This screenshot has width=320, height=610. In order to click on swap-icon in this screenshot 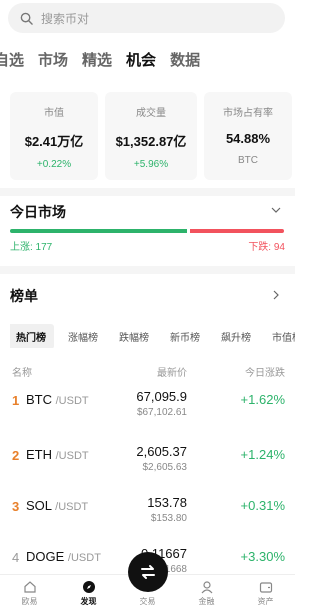, I will do `click(148, 572)`.